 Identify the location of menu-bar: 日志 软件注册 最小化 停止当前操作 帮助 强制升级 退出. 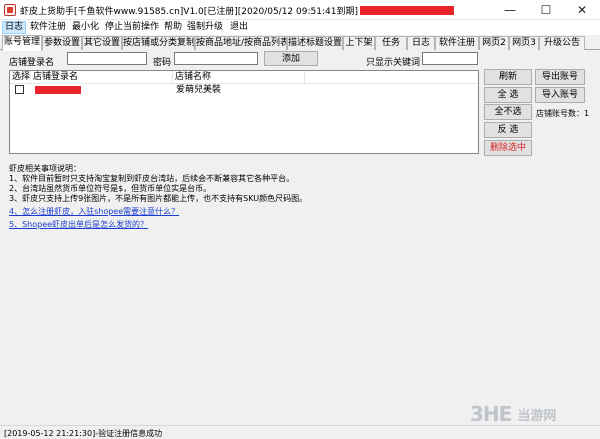
(300, 27).